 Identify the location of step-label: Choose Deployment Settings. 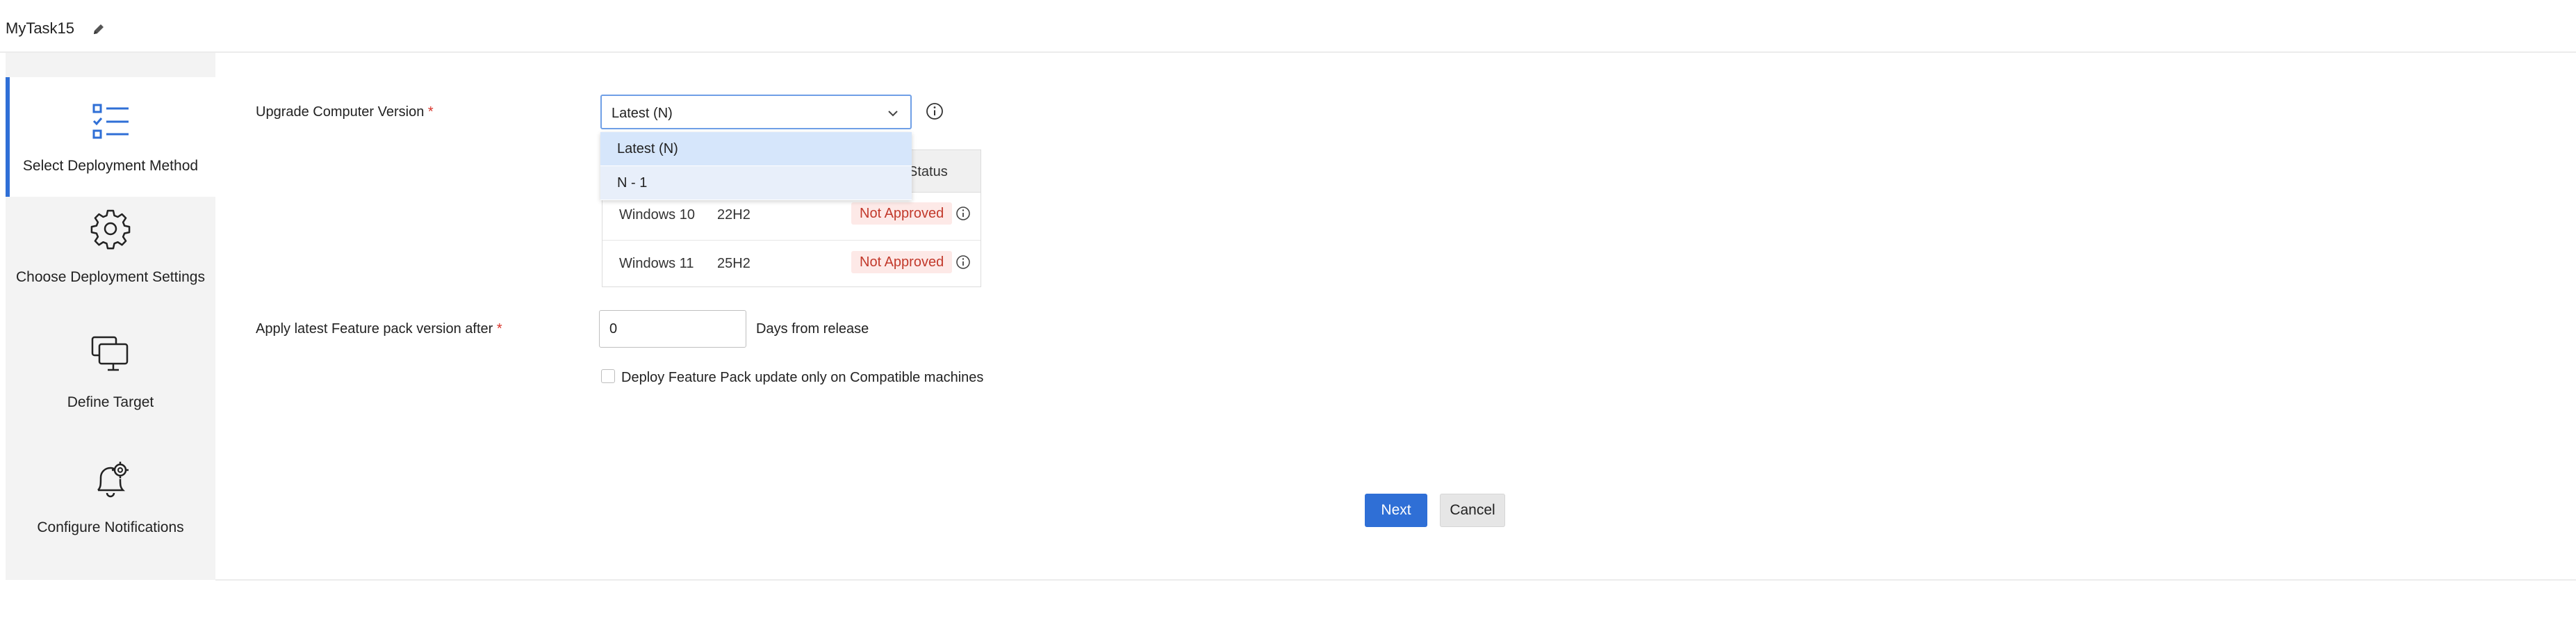
(110, 277).